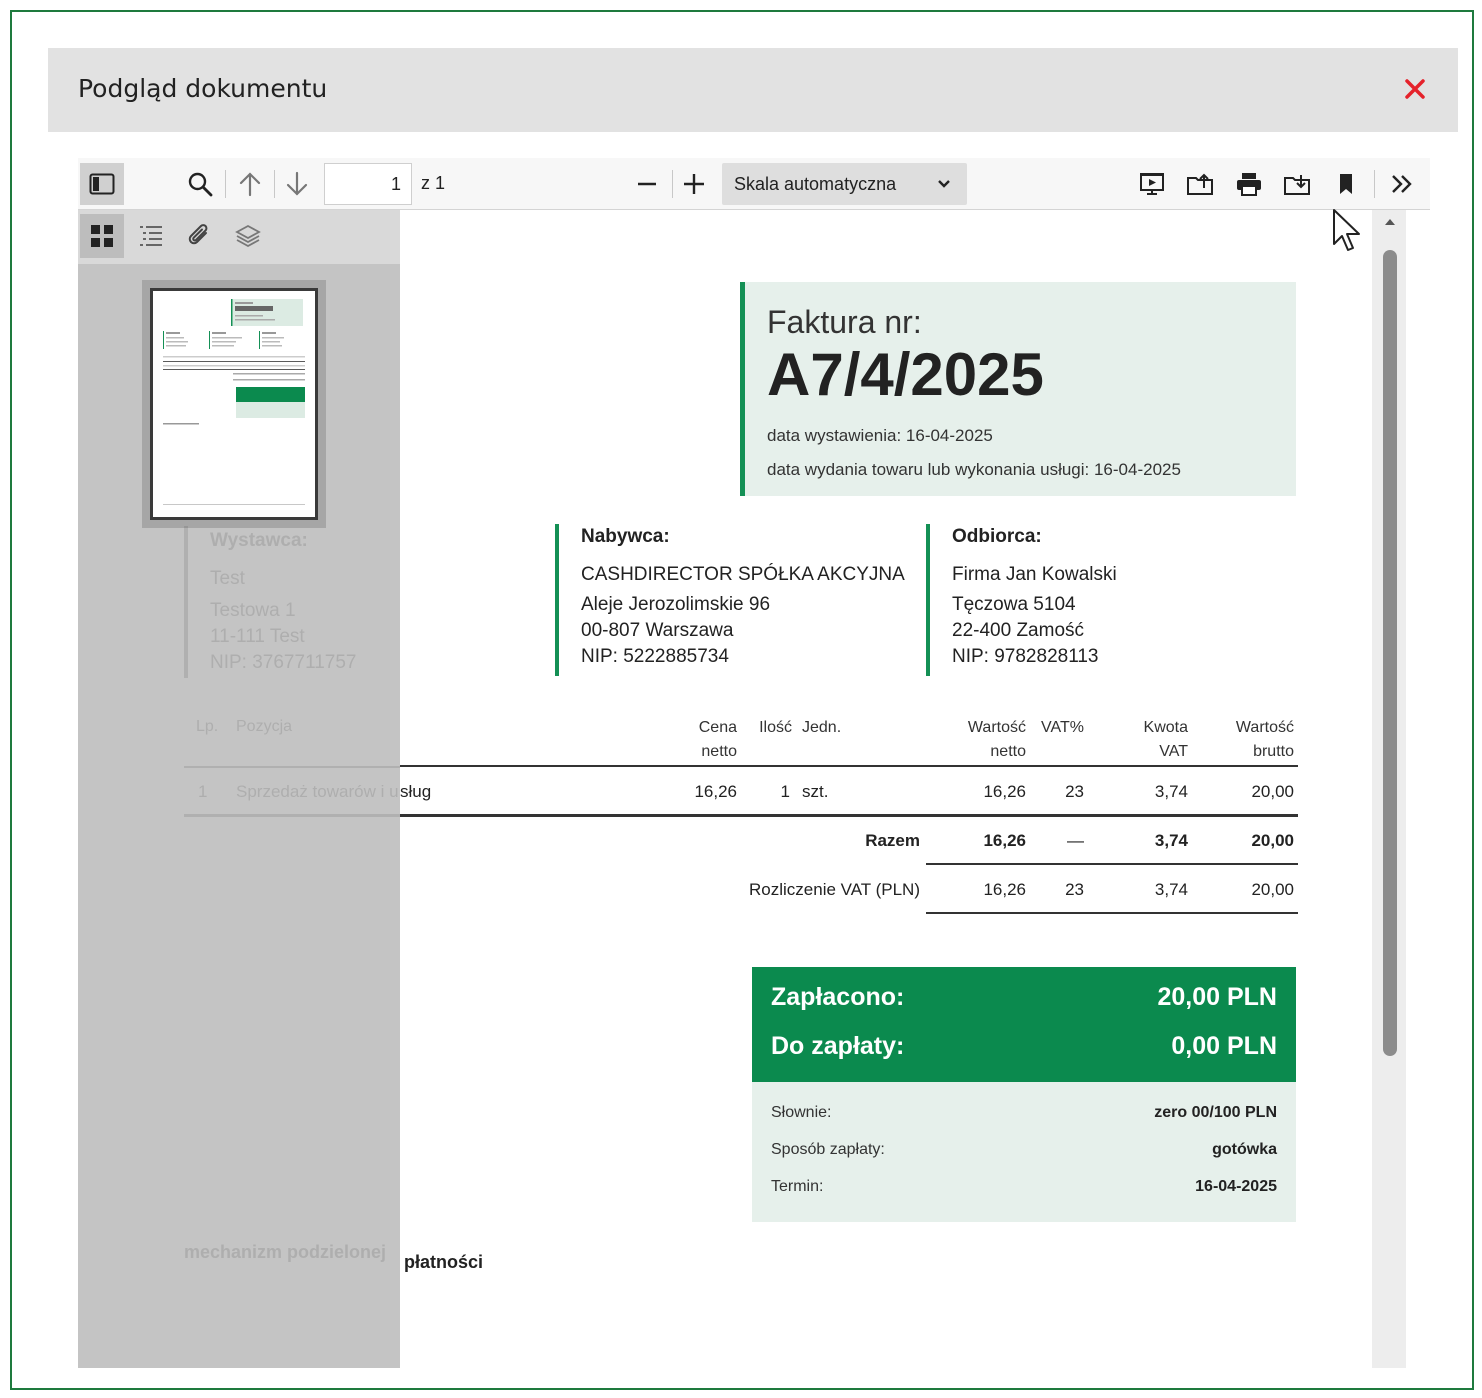 Image resolution: width=1482 pixels, height=1398 pixels. Describe the element at coordinates (225, 184) in the screenshot. I see `toolbar-separator` at that location.